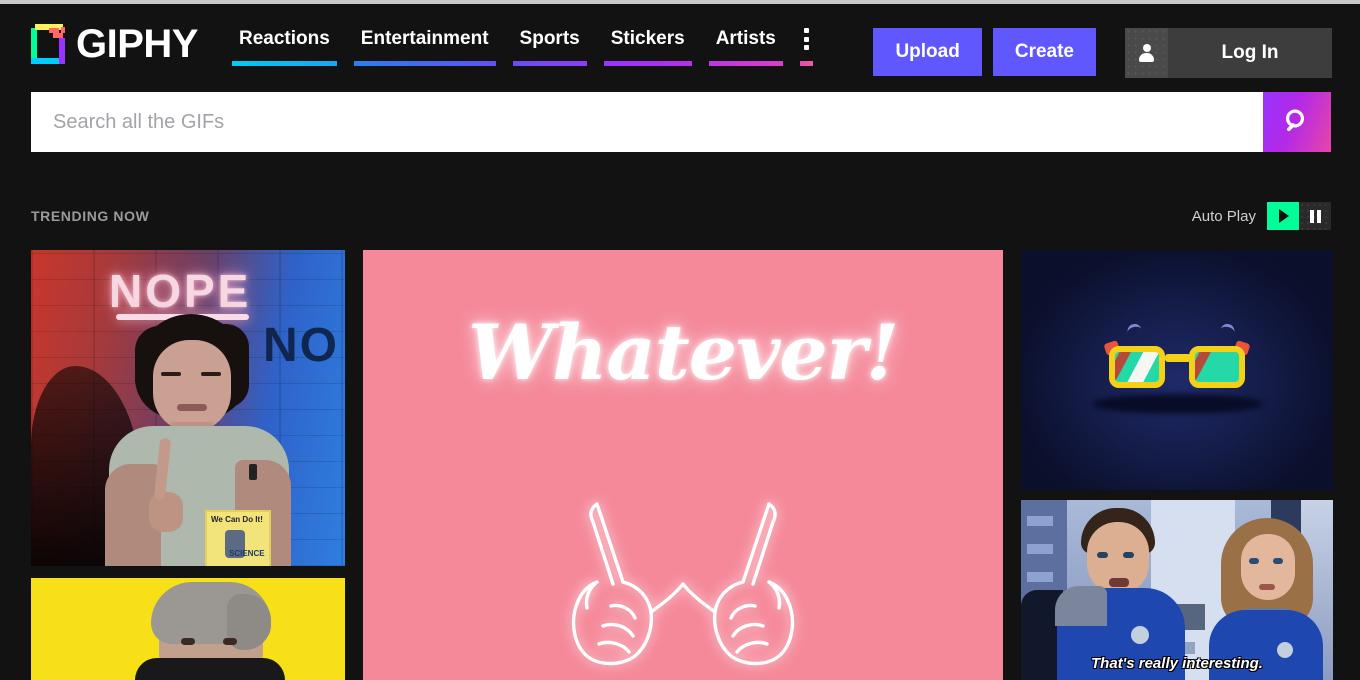 The width and height of the screenshot is (1360, 680). I want to click on nav-label: Sports, so click(549, 38).